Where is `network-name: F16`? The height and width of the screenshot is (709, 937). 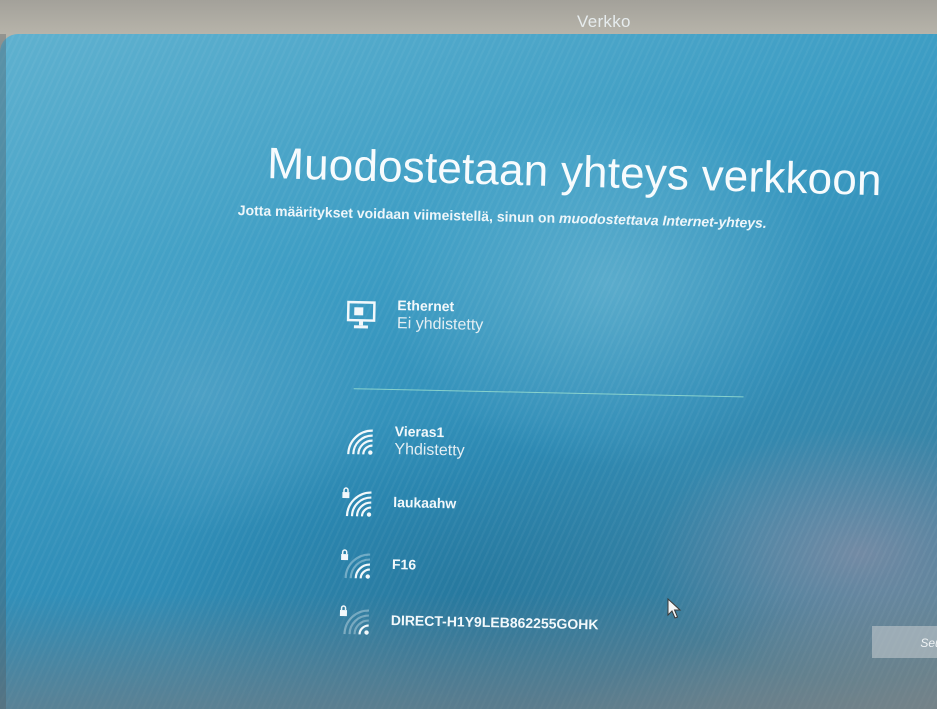
network-name: F16 is located at coordinates (404, 564).